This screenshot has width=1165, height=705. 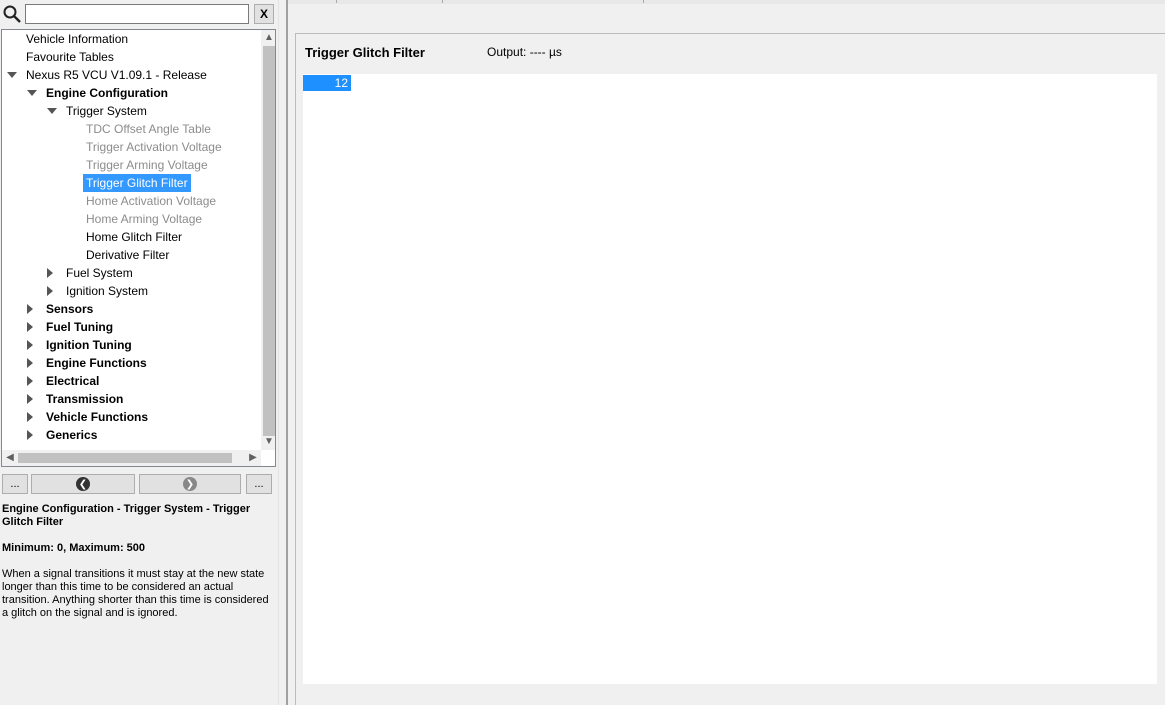 I want to click on tab-strip, so click(x=726, y=2).